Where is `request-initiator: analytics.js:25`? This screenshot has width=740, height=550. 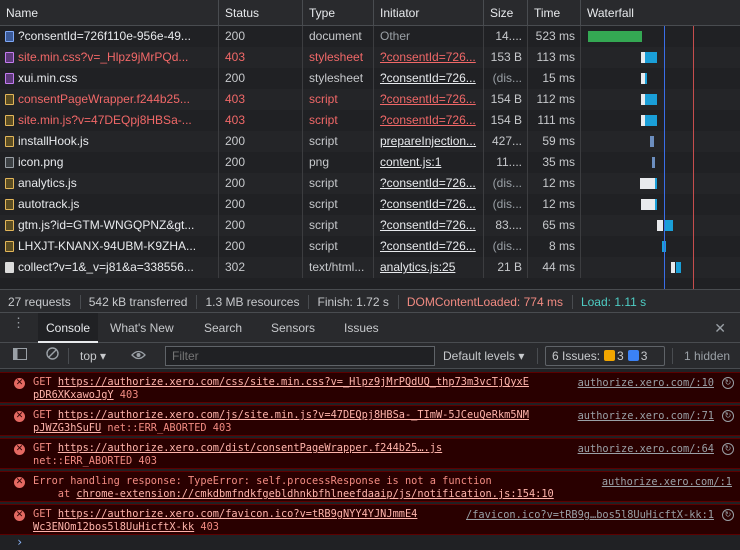 request-initiator: analytics.js:25 is located at coordinates (429, 267).